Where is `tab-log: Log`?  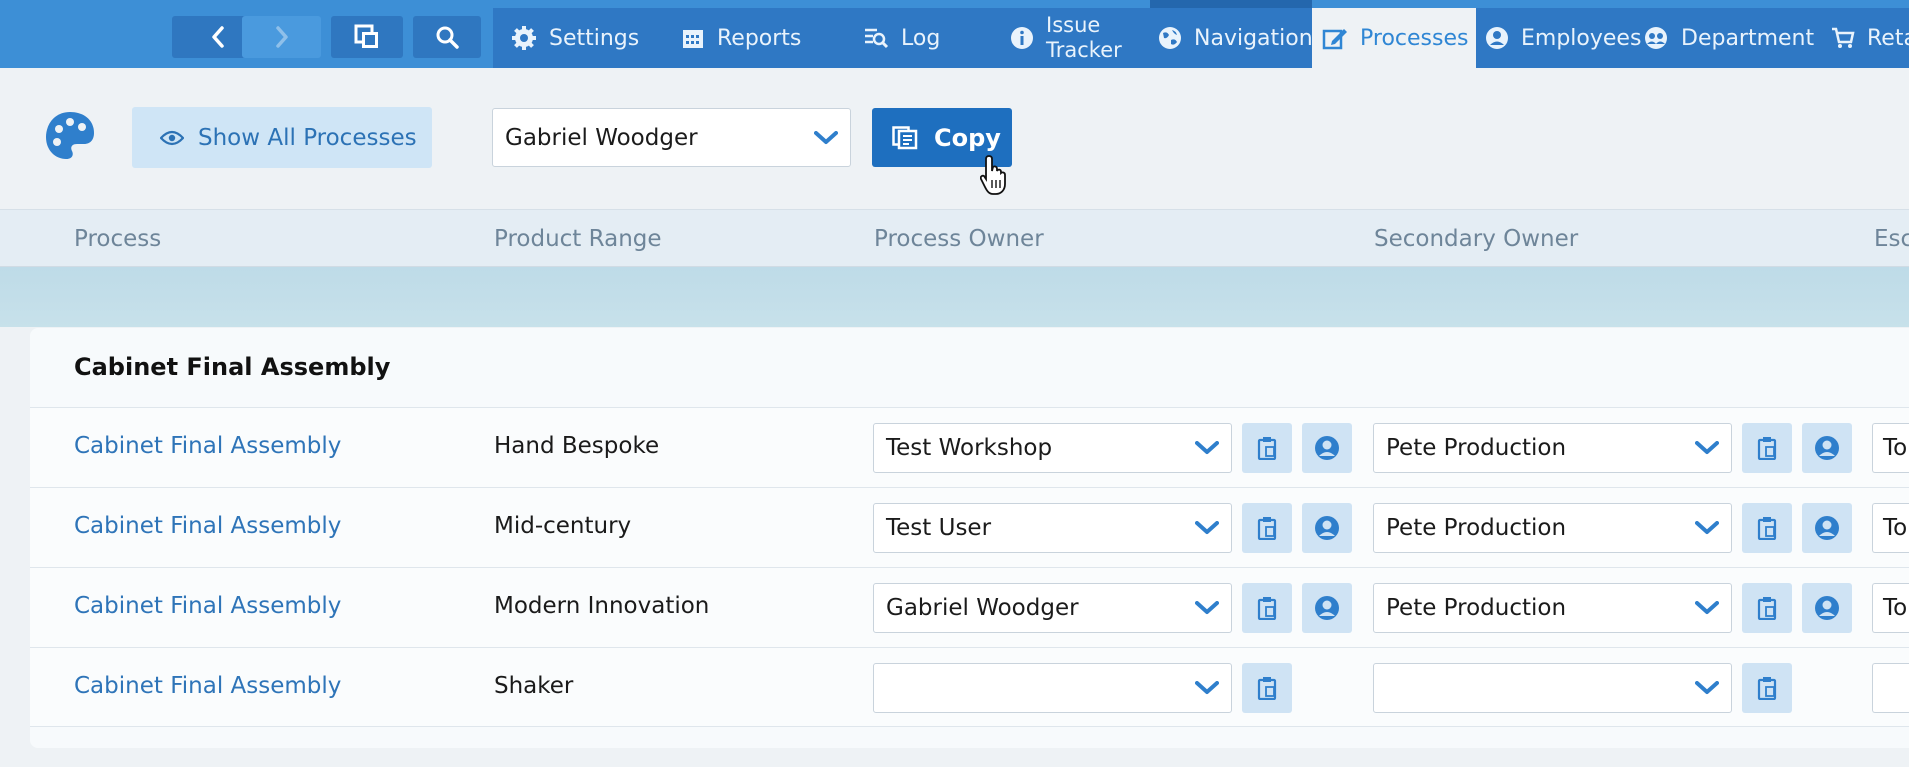 tab-log: Log is located at coordinates (901, 38).